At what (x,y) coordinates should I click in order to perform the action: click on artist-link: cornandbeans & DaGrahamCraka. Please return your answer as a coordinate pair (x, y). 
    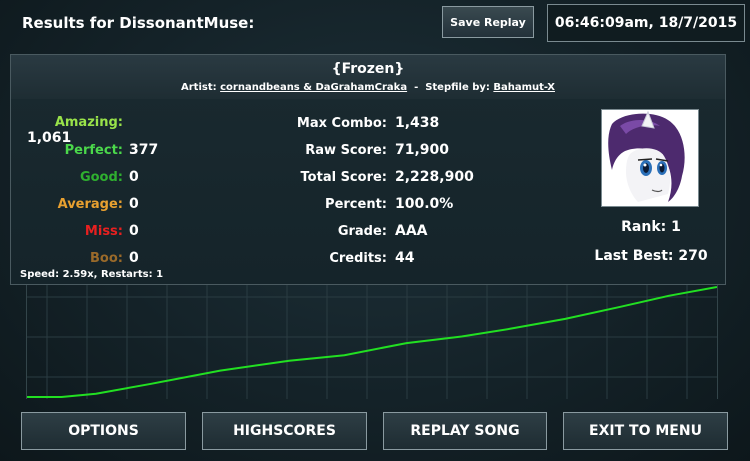
    Looking at the image, I should click on (313, 87).